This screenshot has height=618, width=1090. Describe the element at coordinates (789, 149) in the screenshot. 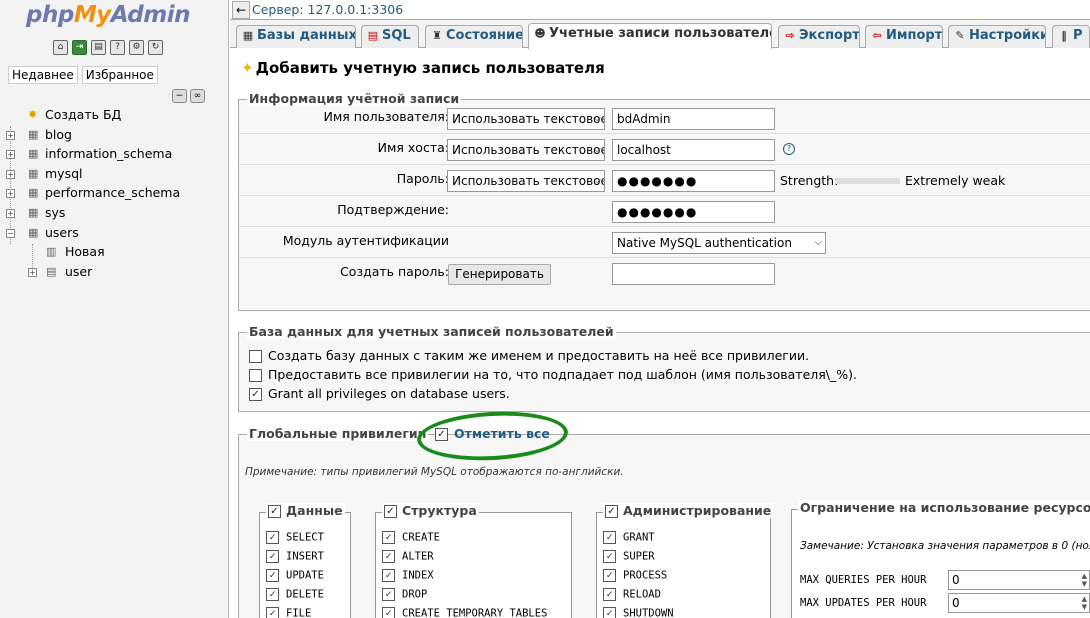

I see `help-icon: ?` at that location.